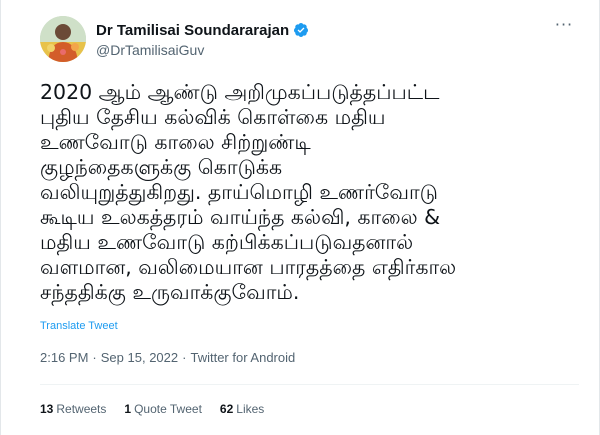 This screenshot has width=600, height=435. Describe the element at coordinates (240, 92) in the screenshot. I see `tweet-text-line: 2020 ஆம் ஆண்டு அறிமுகப்படுத்தப்பட்ட` at that location.